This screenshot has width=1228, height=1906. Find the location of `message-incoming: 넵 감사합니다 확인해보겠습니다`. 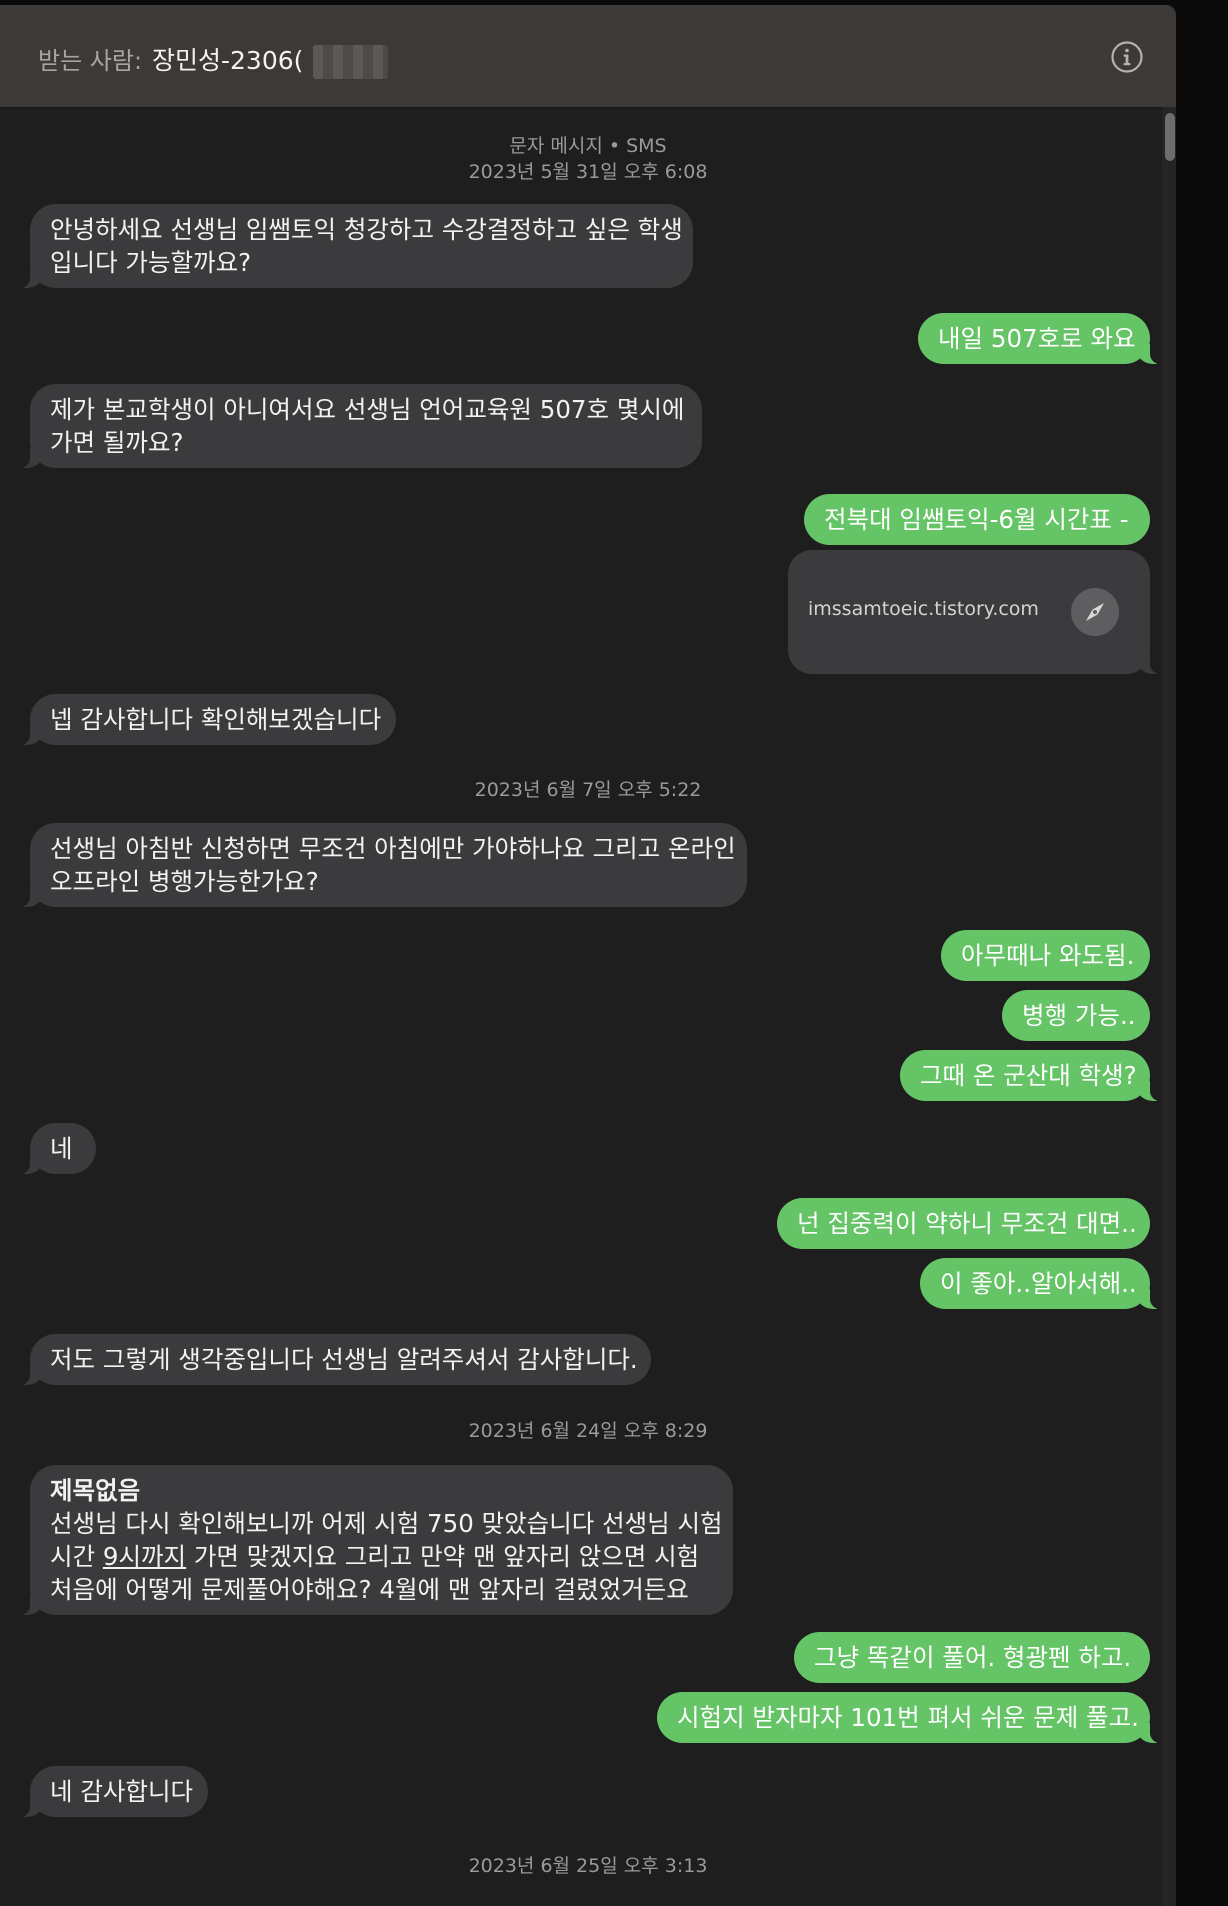

message-incoming: 넵 감사합니다 확인해보겠습니다 is located at coordinates (207, 719).